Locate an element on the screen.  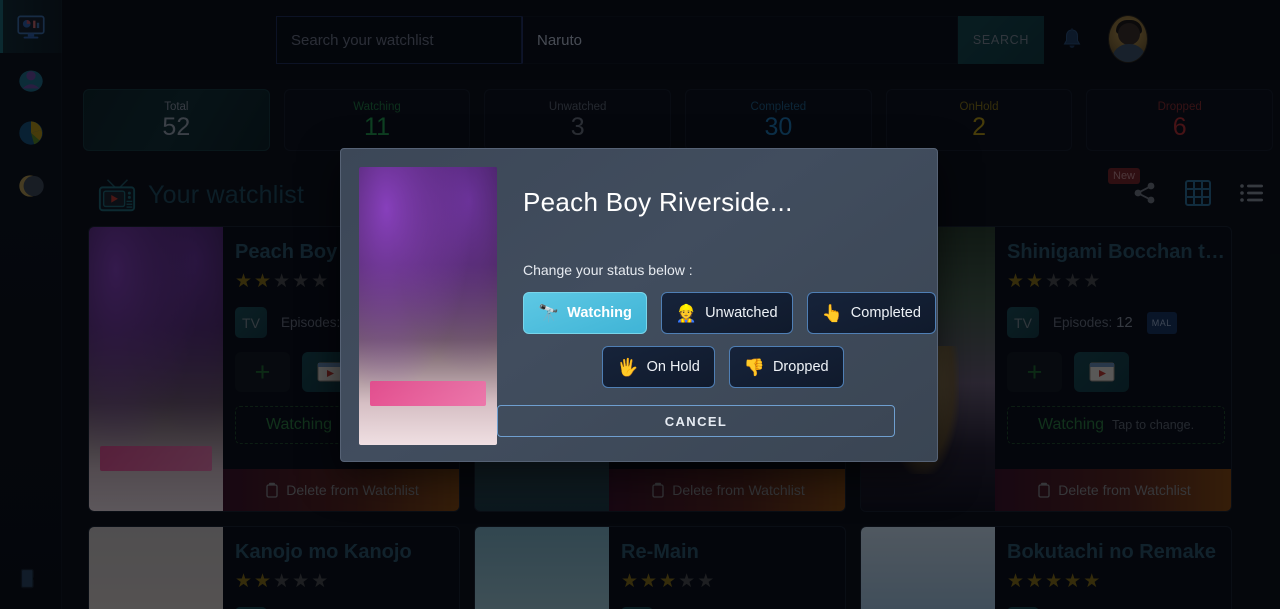
raised-hand-icon: 🖐 is located at coordinates (628, 367).